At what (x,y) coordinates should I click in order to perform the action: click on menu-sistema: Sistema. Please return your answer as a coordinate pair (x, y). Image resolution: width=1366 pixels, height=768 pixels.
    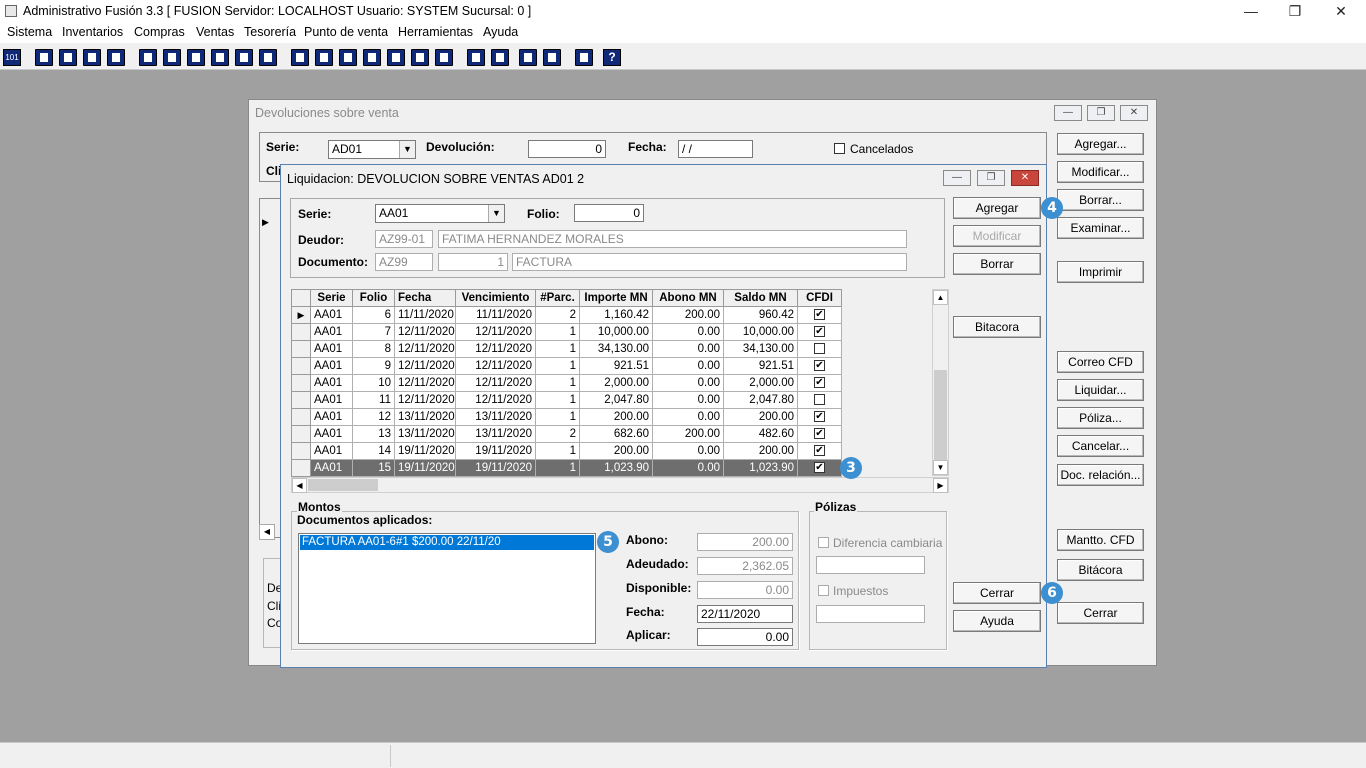
    Looking at the image, I should click on (29, 32).